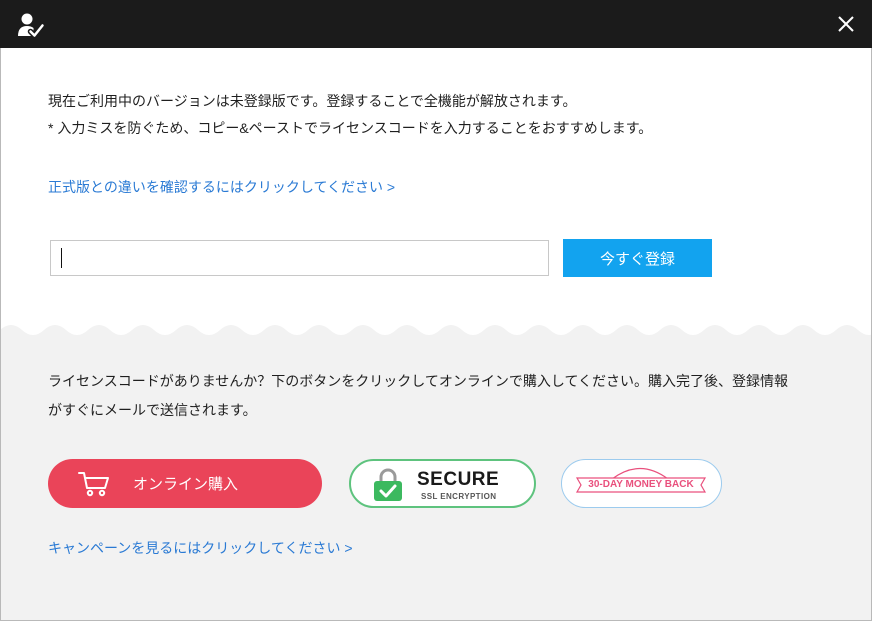  What do you see at coordinates (152, 410) in the screenshot?
I see `purchase-info-line2: がすぐにメールで送信されます。` at bounding box center [152, 410].